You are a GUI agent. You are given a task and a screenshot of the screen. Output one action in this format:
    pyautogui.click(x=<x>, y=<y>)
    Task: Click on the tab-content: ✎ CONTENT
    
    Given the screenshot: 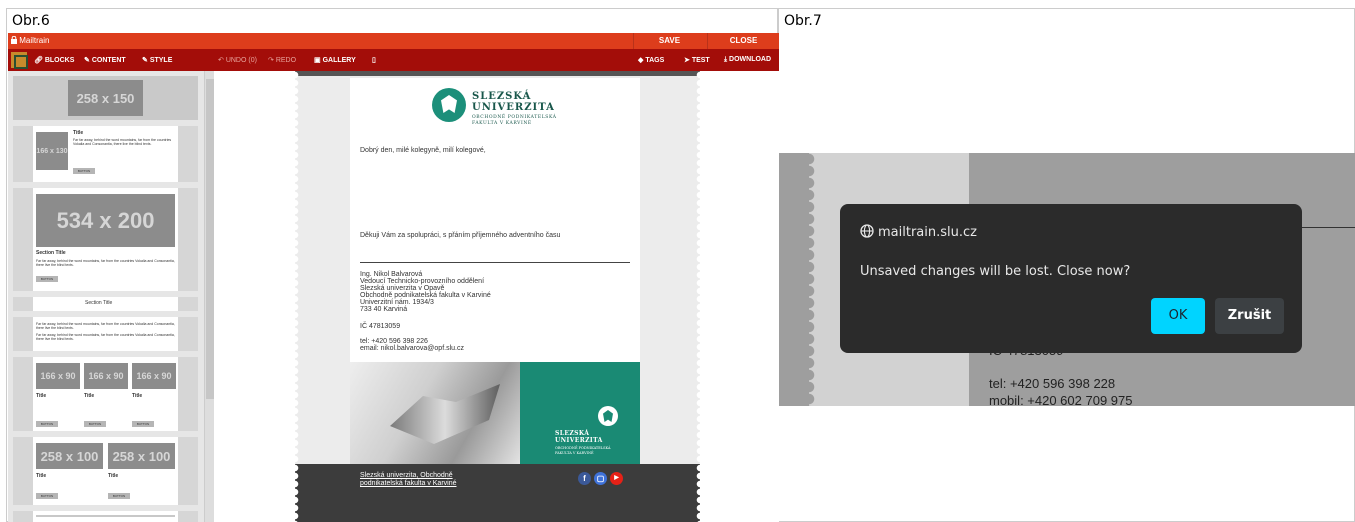 What is the action you would take?
    pyautogui.click(x=105, y=60)
    